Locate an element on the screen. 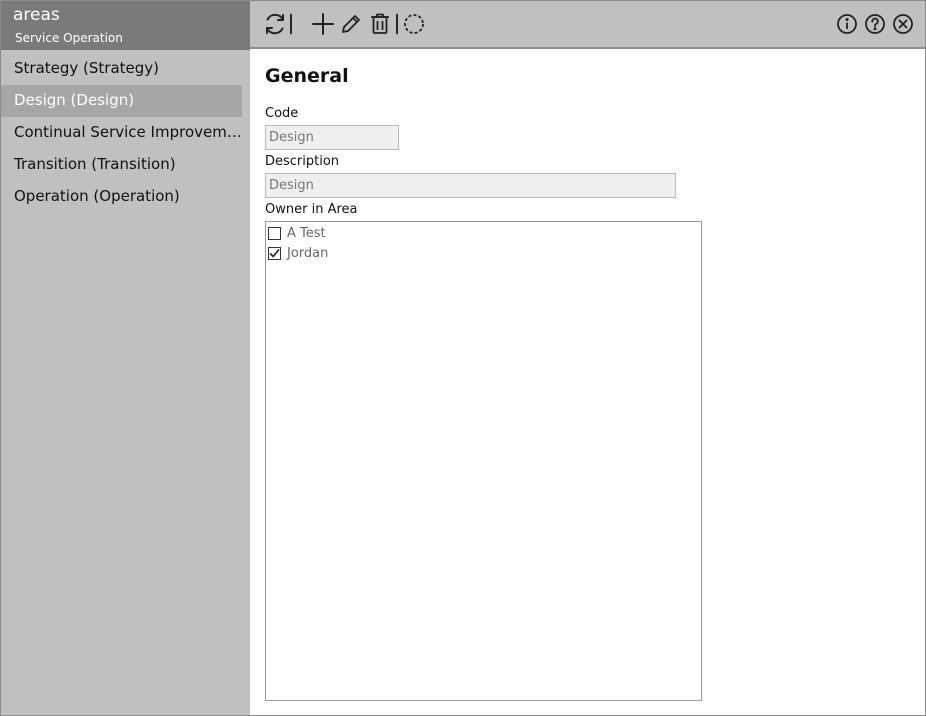 This screenshot has height=716, width=926. loading-circle-icon is located at coordinates (414, 24).